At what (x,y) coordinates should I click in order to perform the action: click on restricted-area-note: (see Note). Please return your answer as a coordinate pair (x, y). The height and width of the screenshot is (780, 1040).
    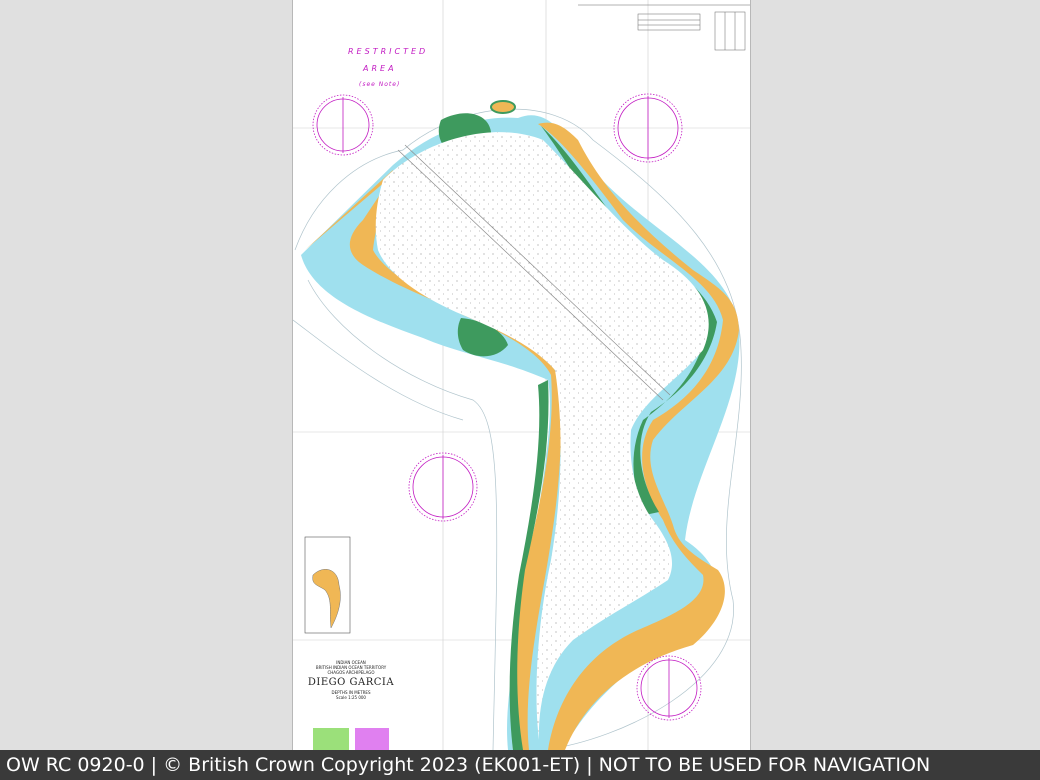
    Looking at the image, I should click on (380, 84).